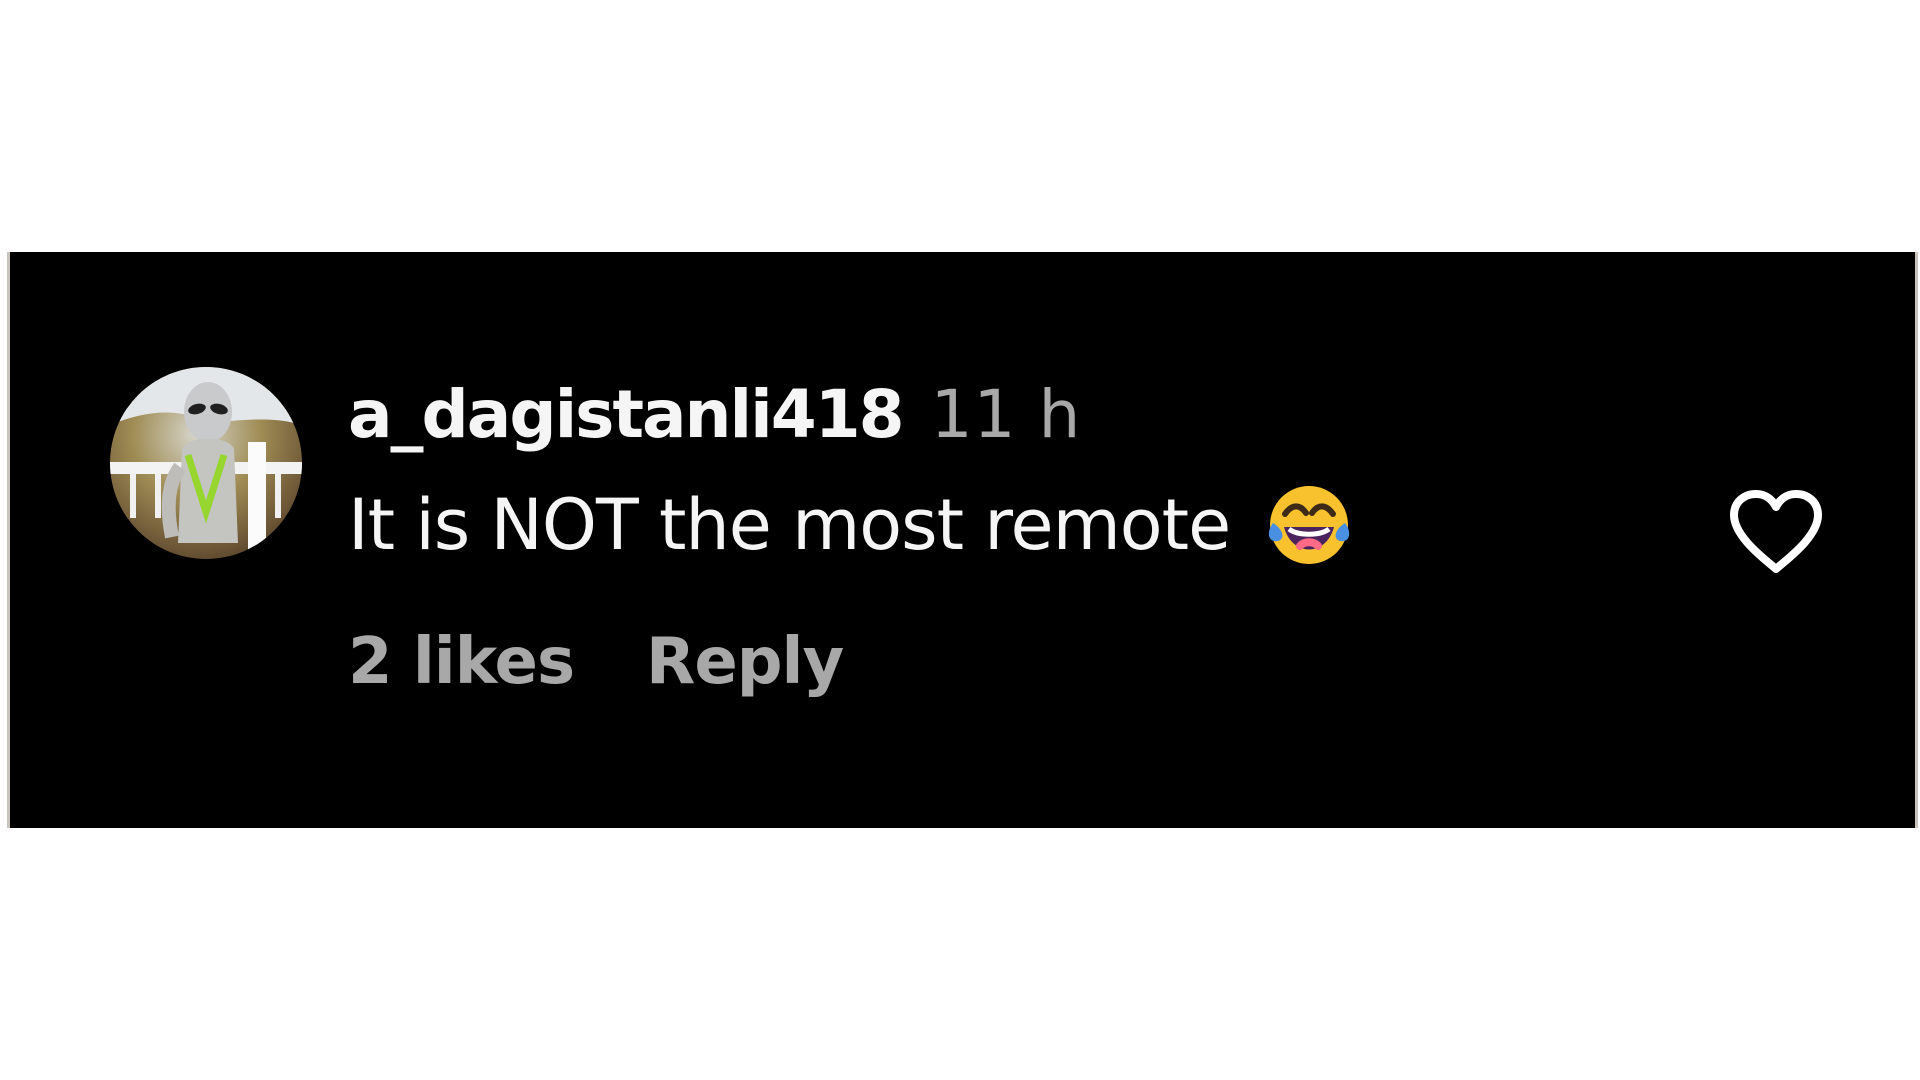  I want to click on heart-icon, so click(1776, 532).